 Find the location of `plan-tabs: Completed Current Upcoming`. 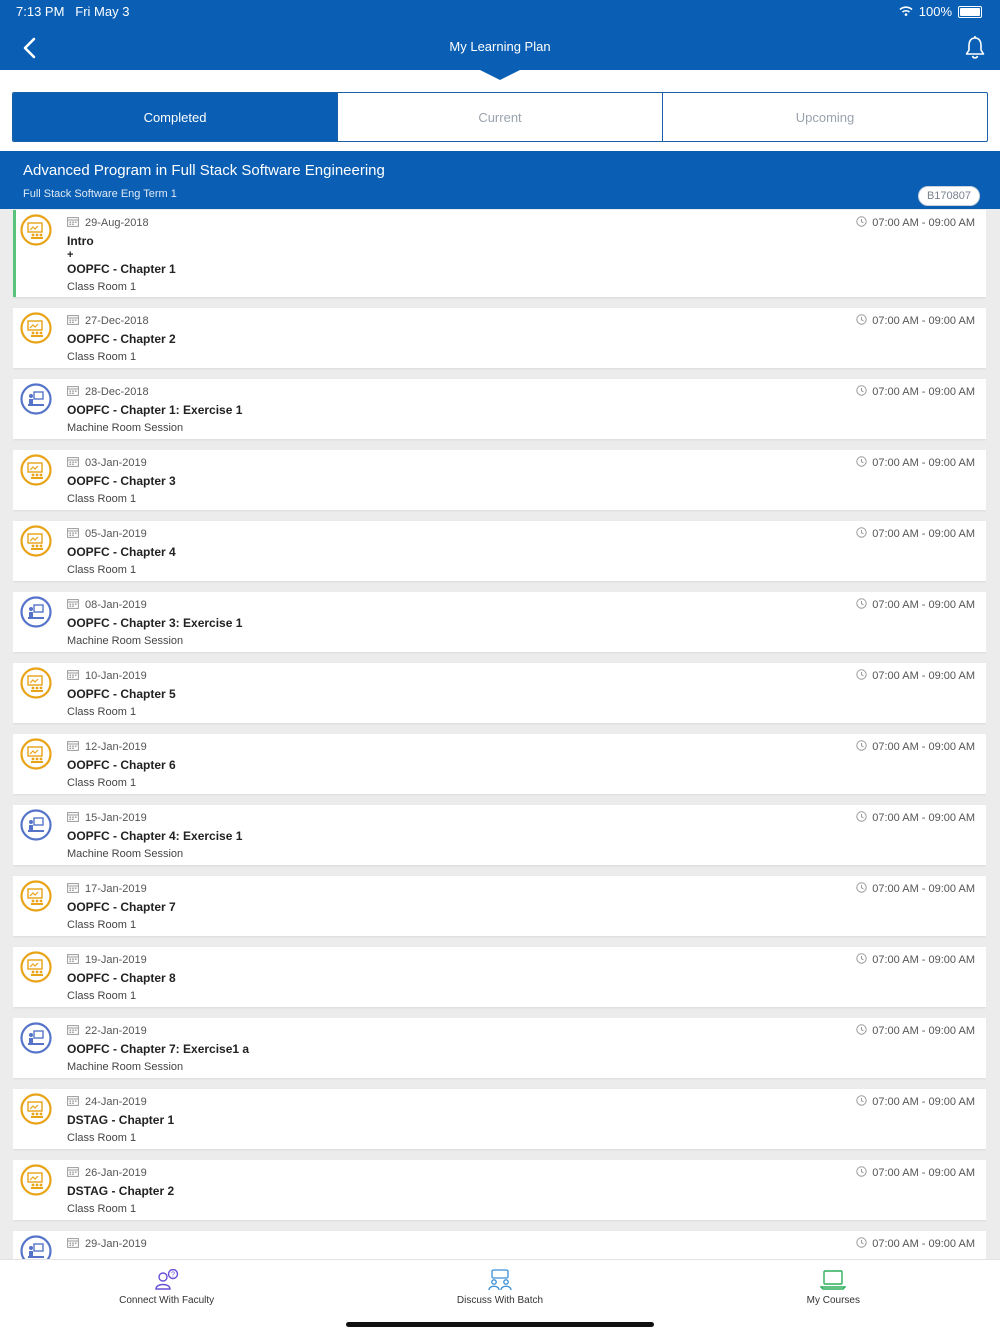

plan-tabs: Completed Current Upcoming is located at coordinates (500, 117).